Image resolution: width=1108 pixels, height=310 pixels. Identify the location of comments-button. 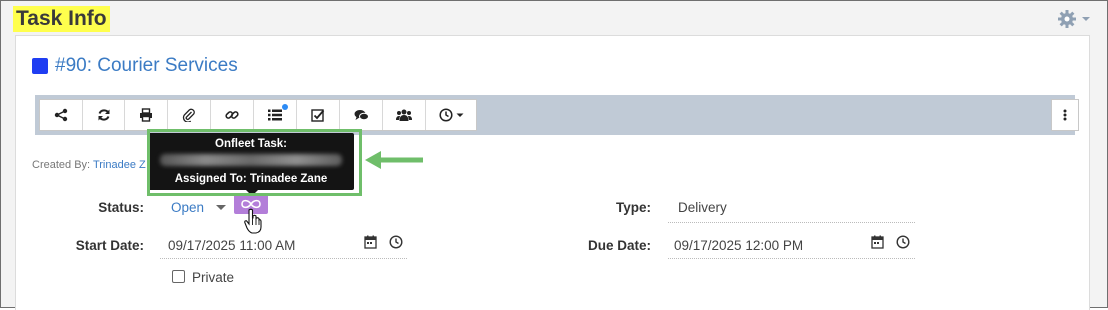
(361, 115).